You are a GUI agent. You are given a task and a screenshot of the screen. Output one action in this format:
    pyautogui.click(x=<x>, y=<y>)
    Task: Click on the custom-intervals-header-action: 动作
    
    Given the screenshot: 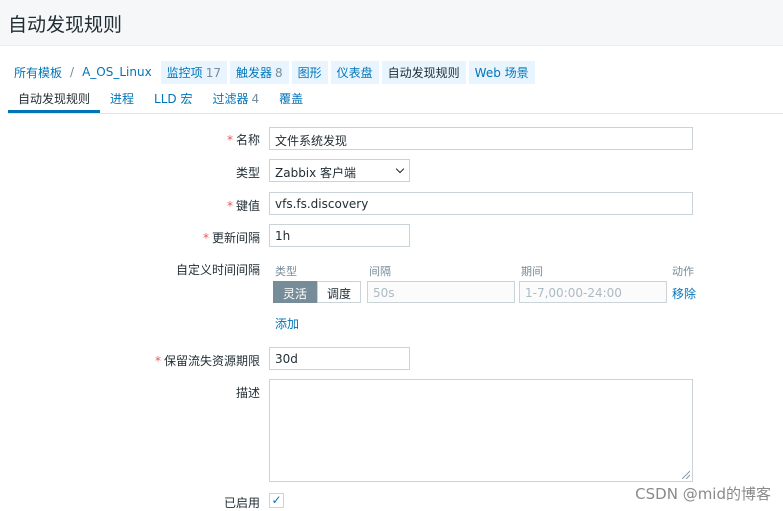 What is the action you would take?
    pyautogui.click(x=683, y=271)
    